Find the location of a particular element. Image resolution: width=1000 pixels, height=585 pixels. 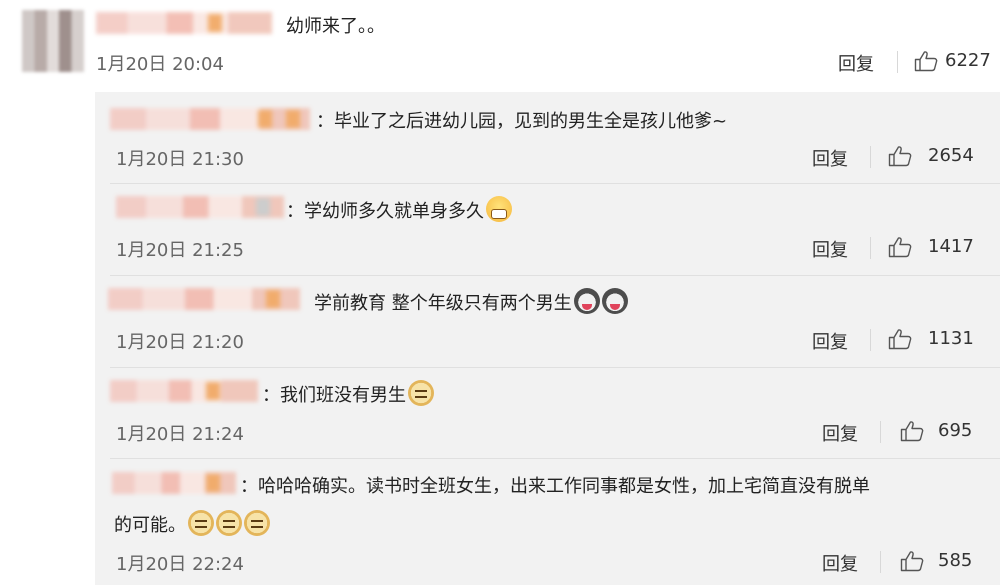

reply-text-line2: 的可能。 is located at coordinates (192, 523).